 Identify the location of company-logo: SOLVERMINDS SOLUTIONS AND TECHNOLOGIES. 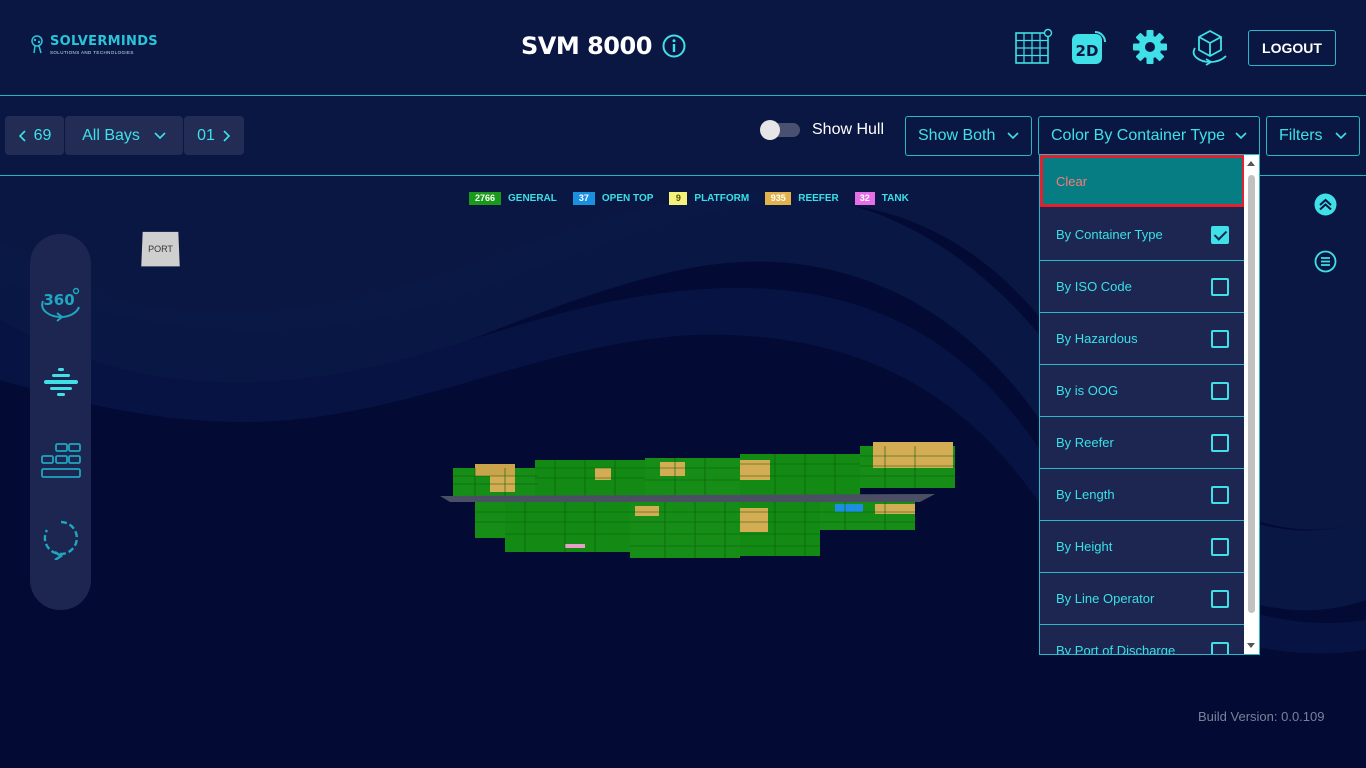
(94, 44).